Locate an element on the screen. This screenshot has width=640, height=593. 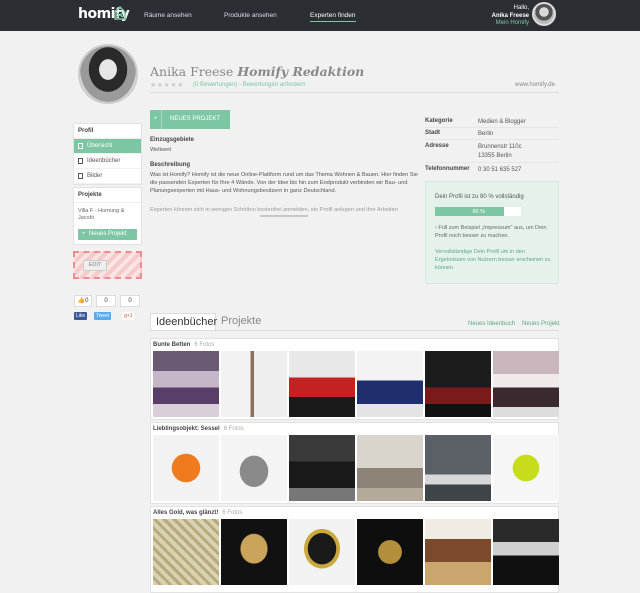
info-label-phone: Telefonnummer is located at coordinates (447, 169).